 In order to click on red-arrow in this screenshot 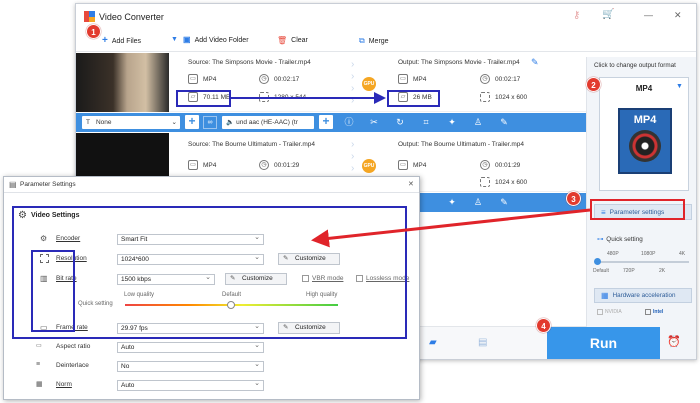, I will do `click(451, 228)`.